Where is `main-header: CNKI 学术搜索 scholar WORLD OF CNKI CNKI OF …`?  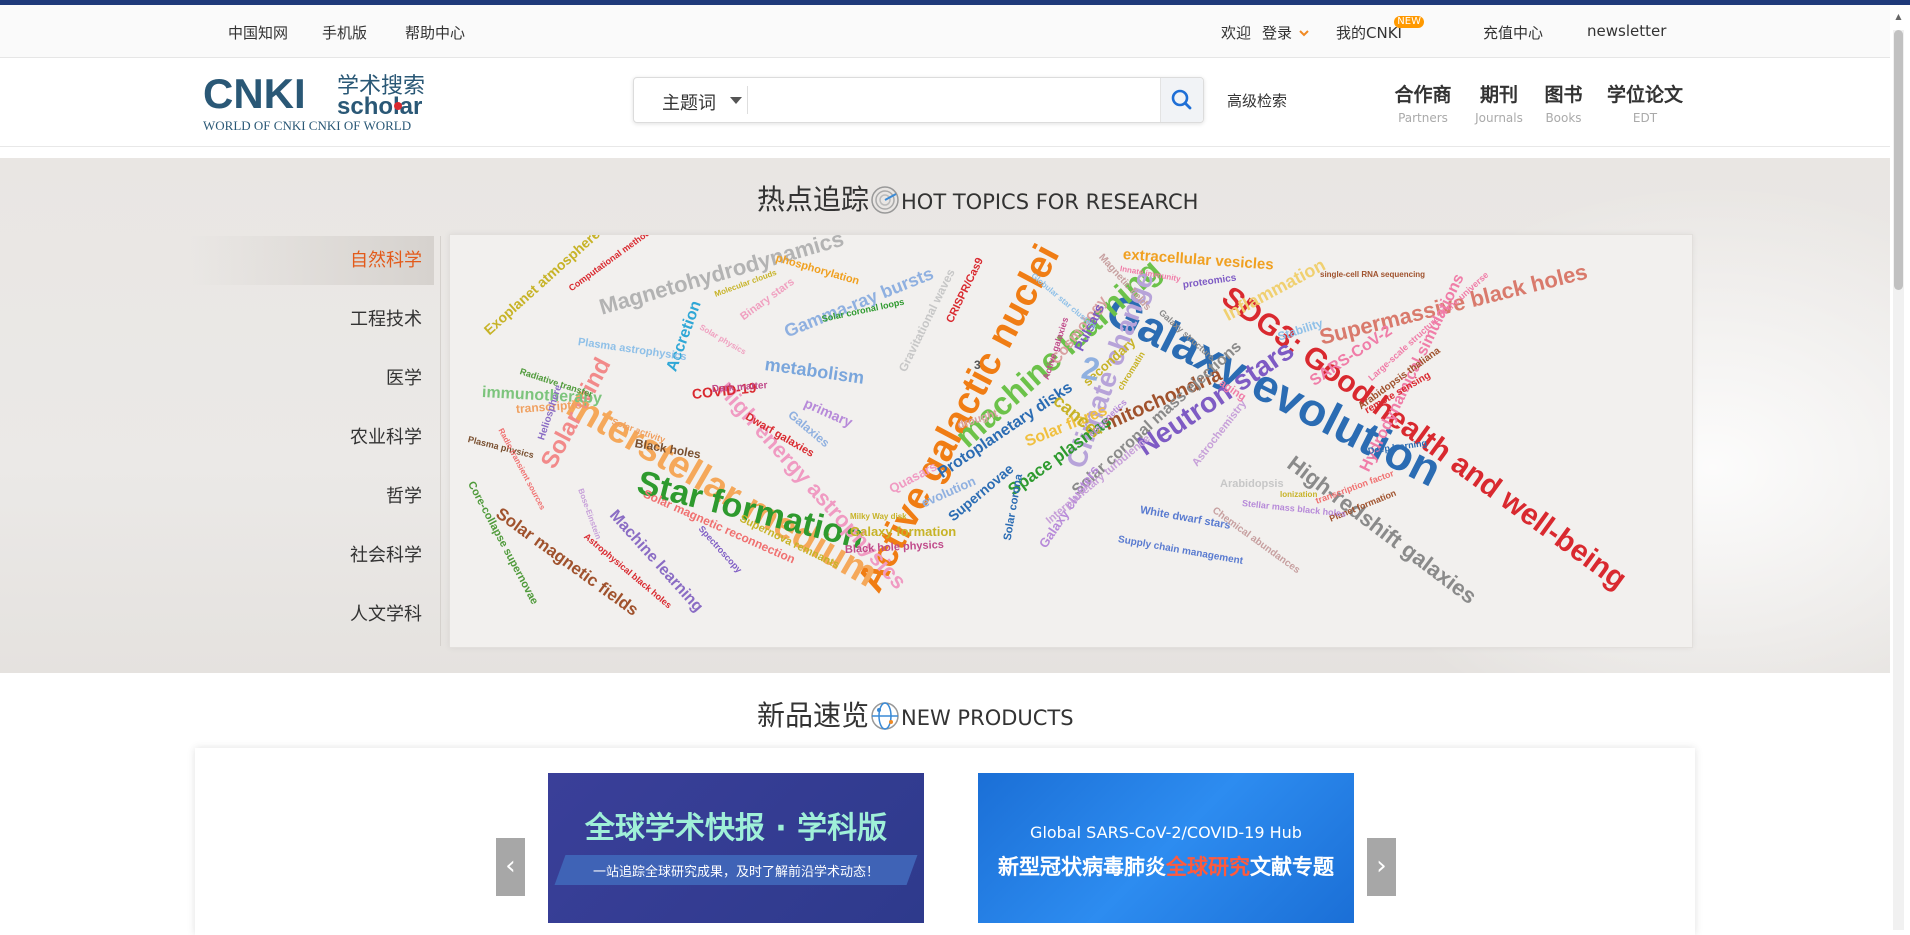 main-header: CNKI 学术搜索 scholar WORLD OF CNKI CNKI OF … is located at coordinates (945, 102).